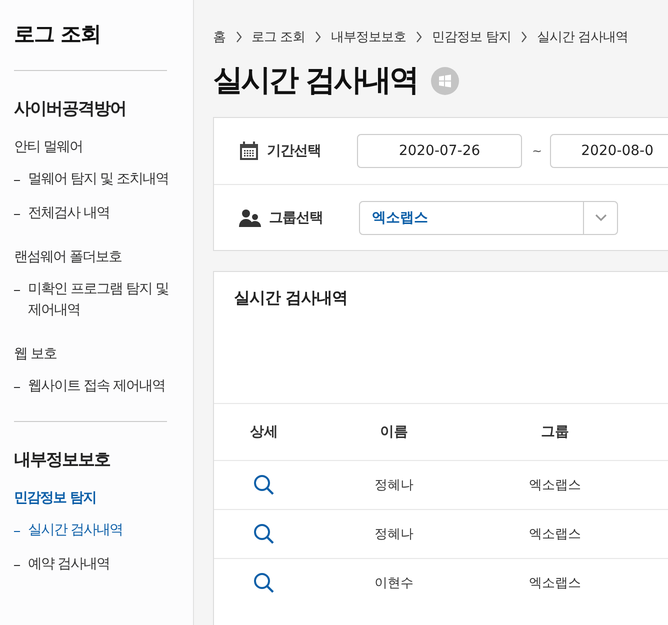  What do you see at coordinates (609, 151) in the screenshot?
I see `date-field: 2020-08-0` at bounding box center [609, 151].